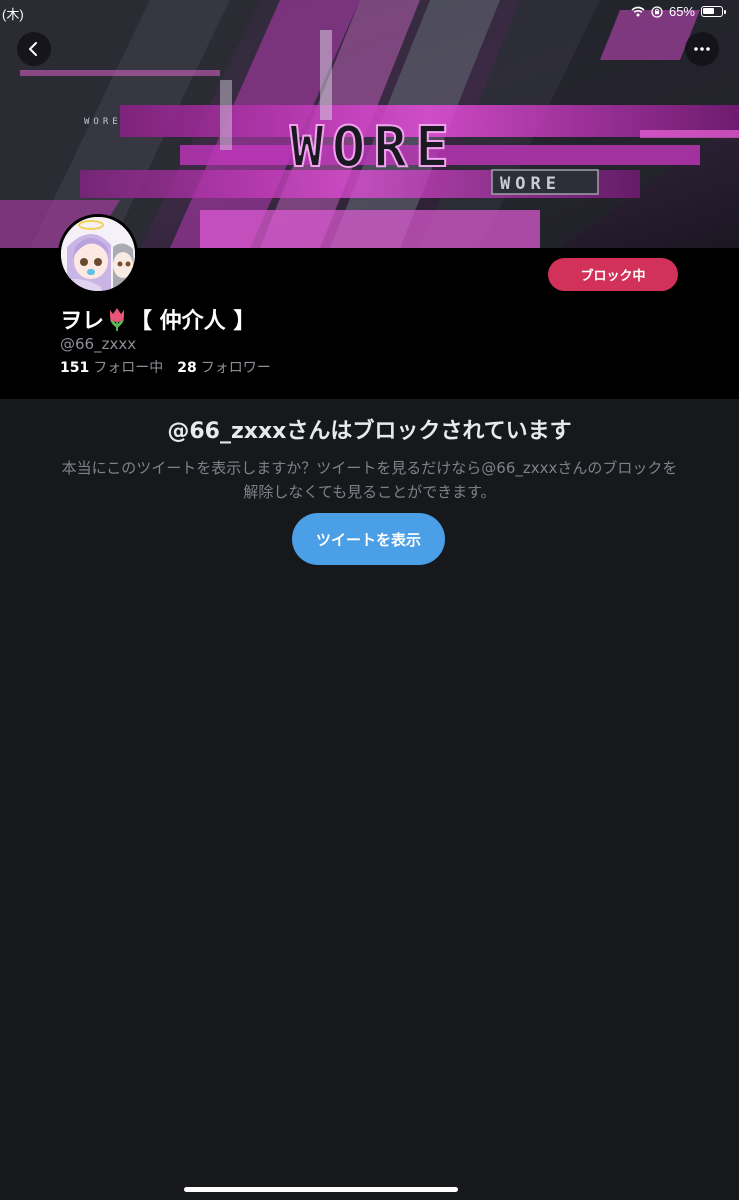 The height and width of the screenshot is (1200, 739). Describe the element at coordinates (657, 11) in the screenshot. I see `orientation-lock-icon` at that location.